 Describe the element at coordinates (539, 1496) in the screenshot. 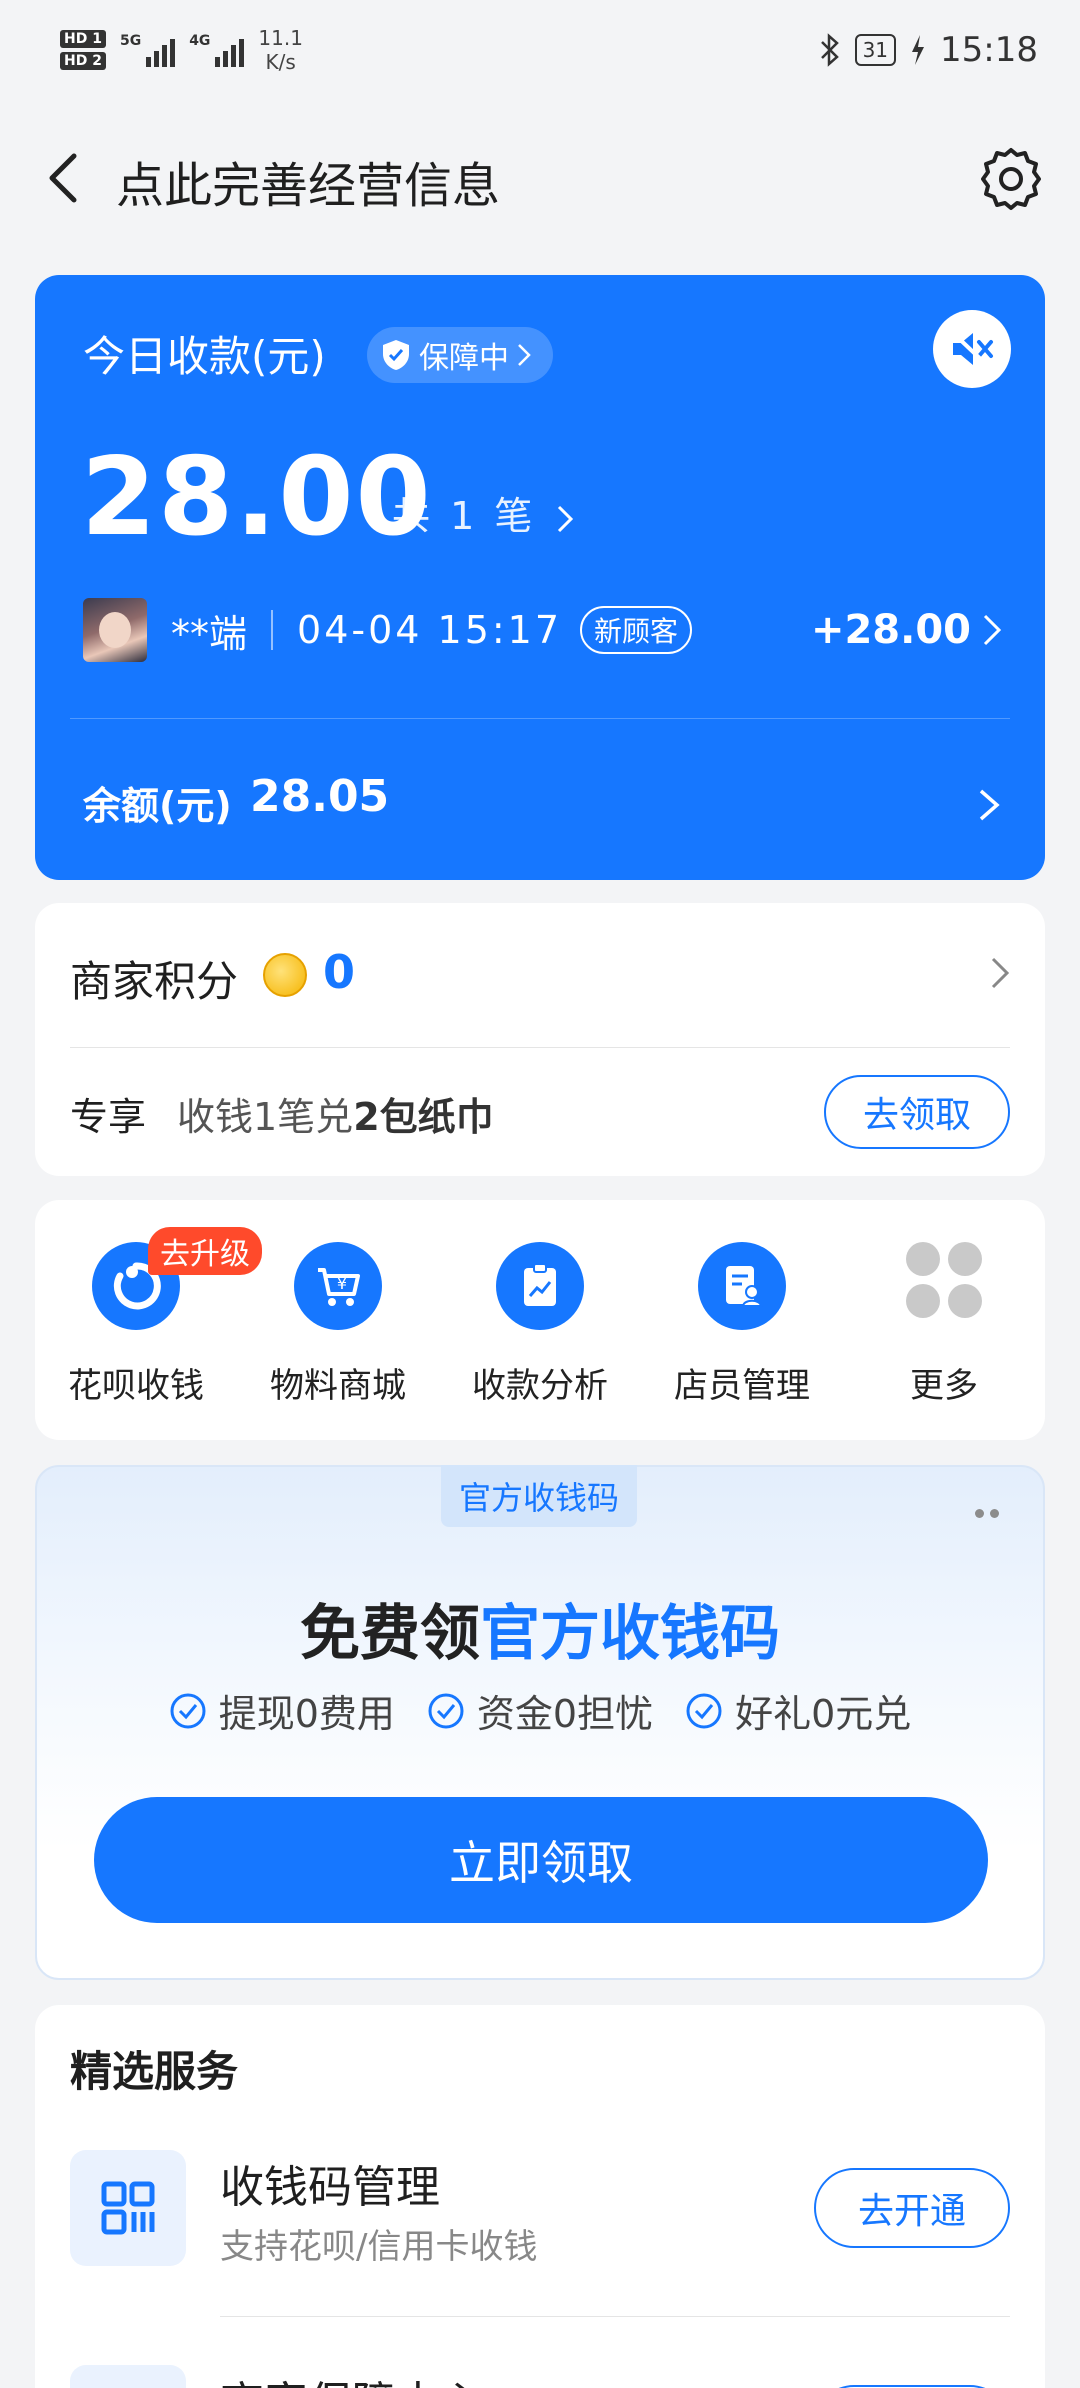

I see `promo-tag: 官方收钱码` at that location.